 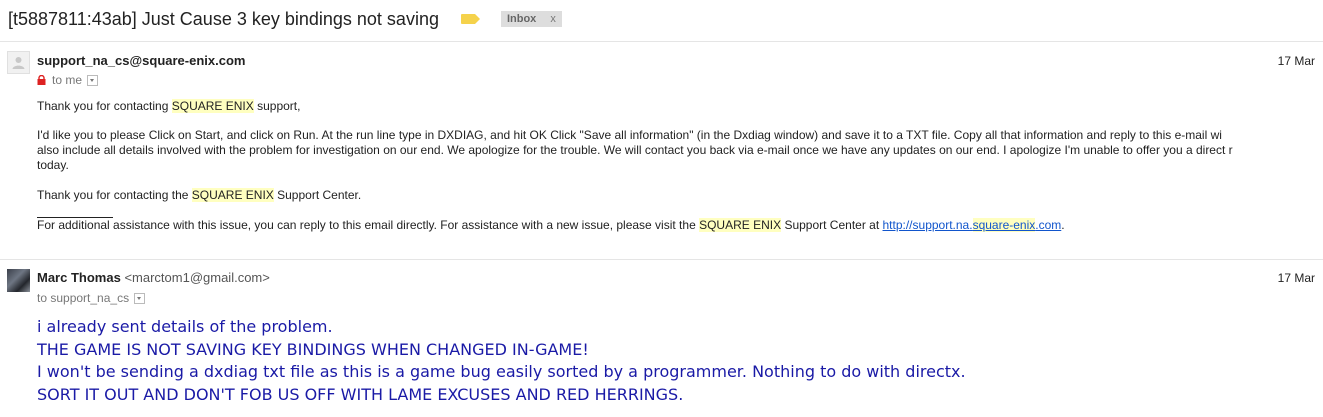 What do you see at coordinates (153, 277) in the screenshot?
I see `sender: Marc Thomas <marctom1@gmail.com>` at bounding box center [153, 277].